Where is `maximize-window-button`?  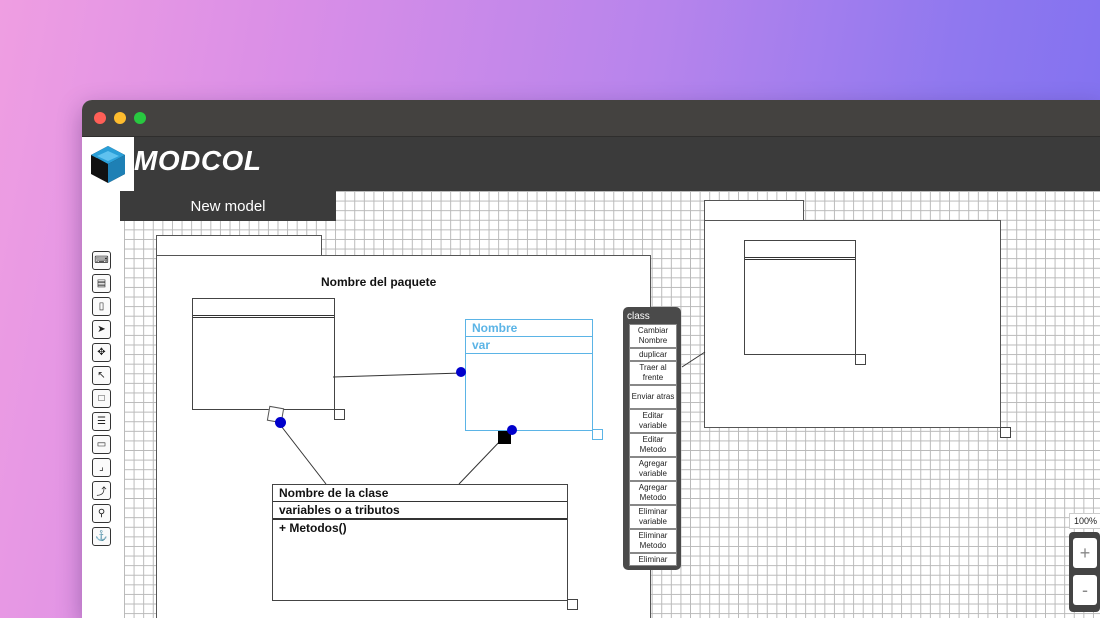
maximize-window-button is located at coordinates (140, 118).